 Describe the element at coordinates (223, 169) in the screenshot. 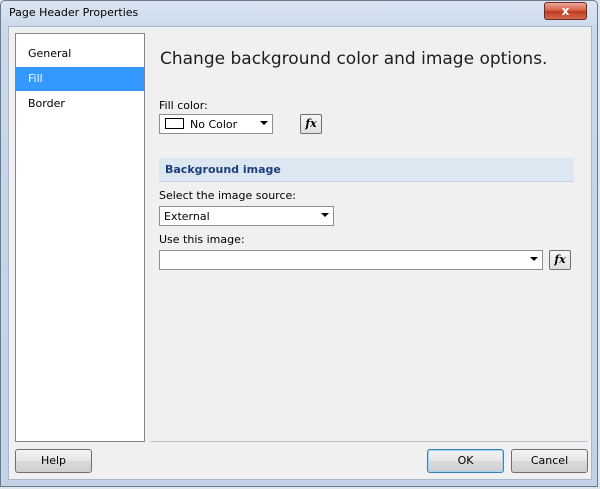

I see `section-title: Background image` at that location.